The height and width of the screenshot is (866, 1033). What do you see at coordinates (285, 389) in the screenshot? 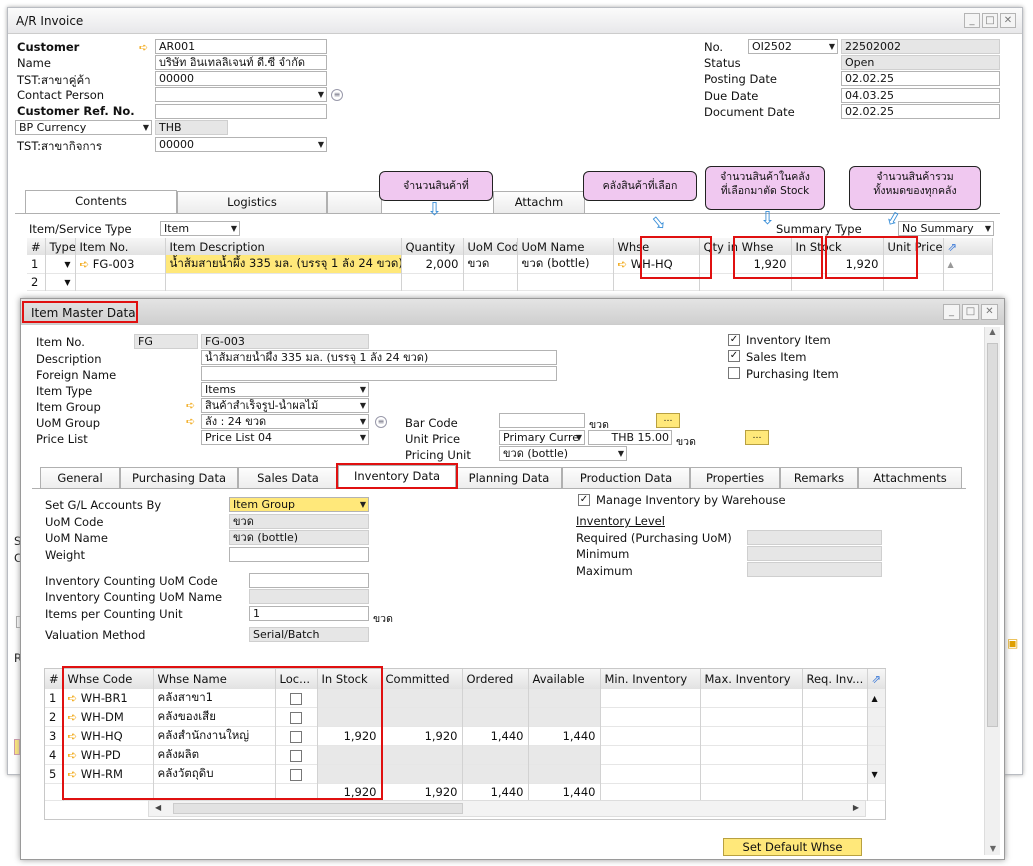
I see `imd-item-type-select: Items ▼` at bounding box center [285, 389].